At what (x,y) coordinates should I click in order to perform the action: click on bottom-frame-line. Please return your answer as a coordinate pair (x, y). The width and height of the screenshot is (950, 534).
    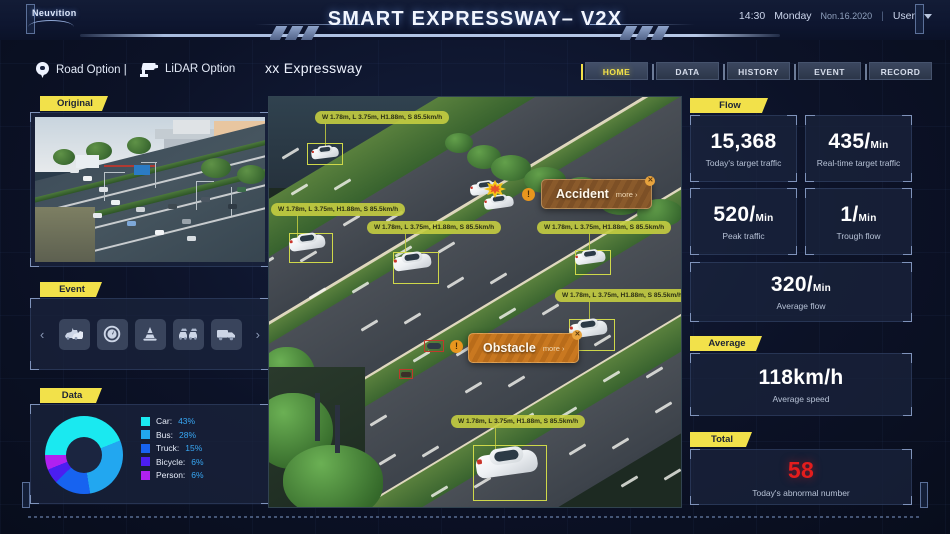
    Looking at the image, I should click on (475, 517).